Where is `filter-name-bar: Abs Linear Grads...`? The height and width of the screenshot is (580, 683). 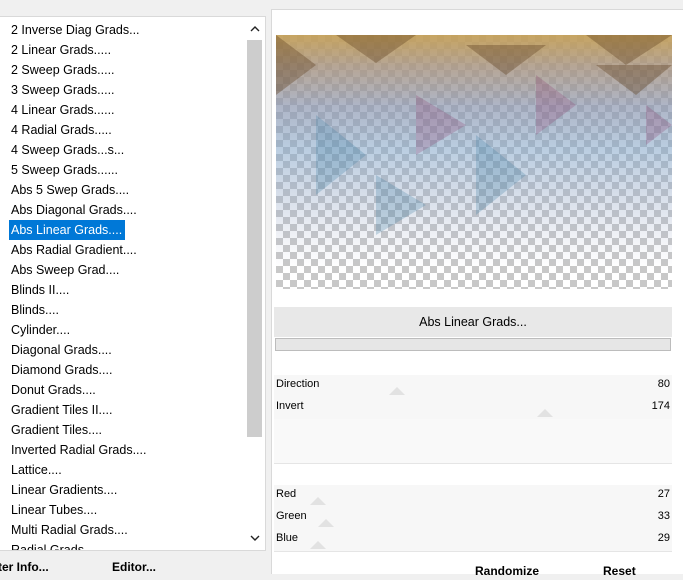
filter-name-bar: Abs Linear Grads... is located at coordinates (473, 322).